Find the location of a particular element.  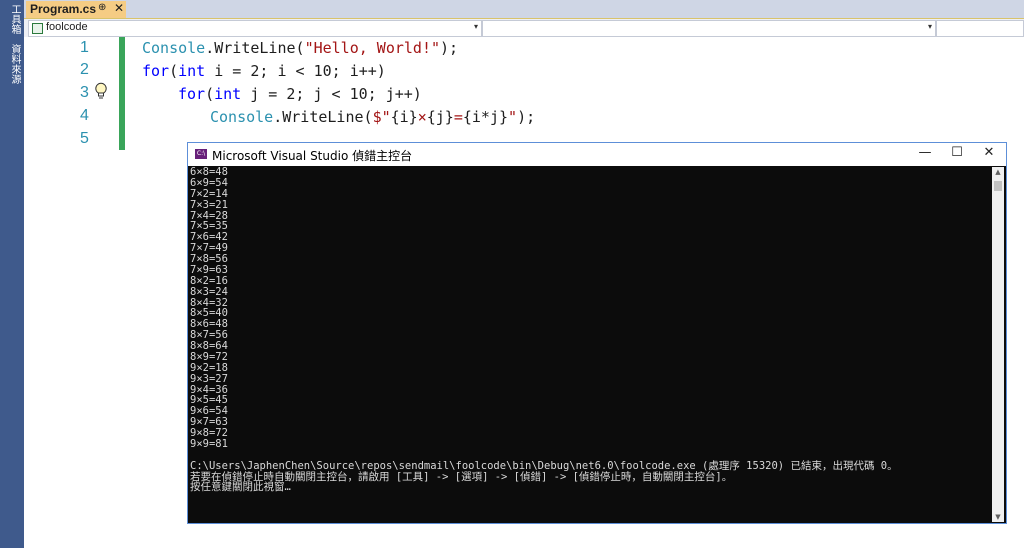

line-number: 4 is located at coordinates (84, 115).